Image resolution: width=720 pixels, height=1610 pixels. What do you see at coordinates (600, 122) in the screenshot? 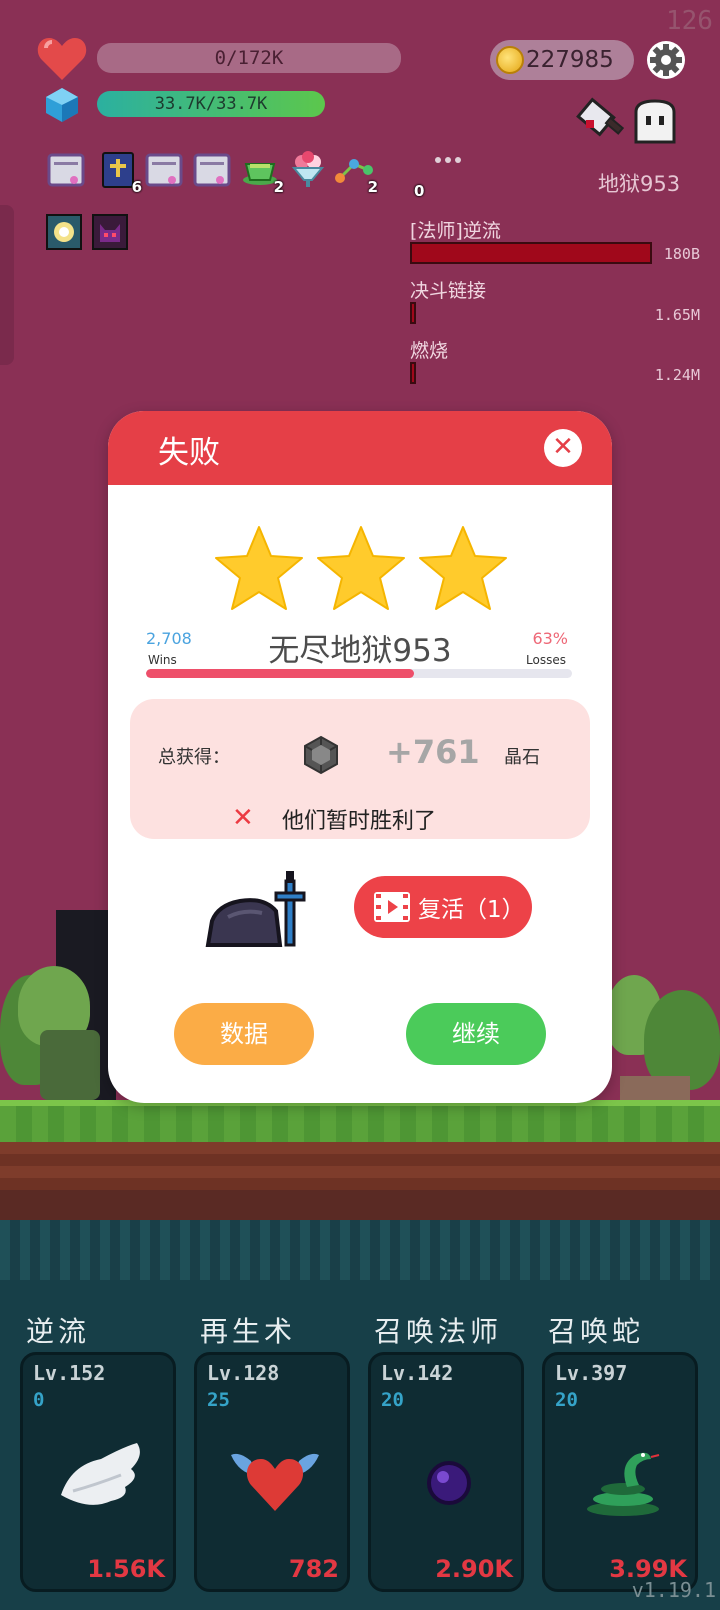
I see `cleaver-icon` at bounding box center [600, 122].